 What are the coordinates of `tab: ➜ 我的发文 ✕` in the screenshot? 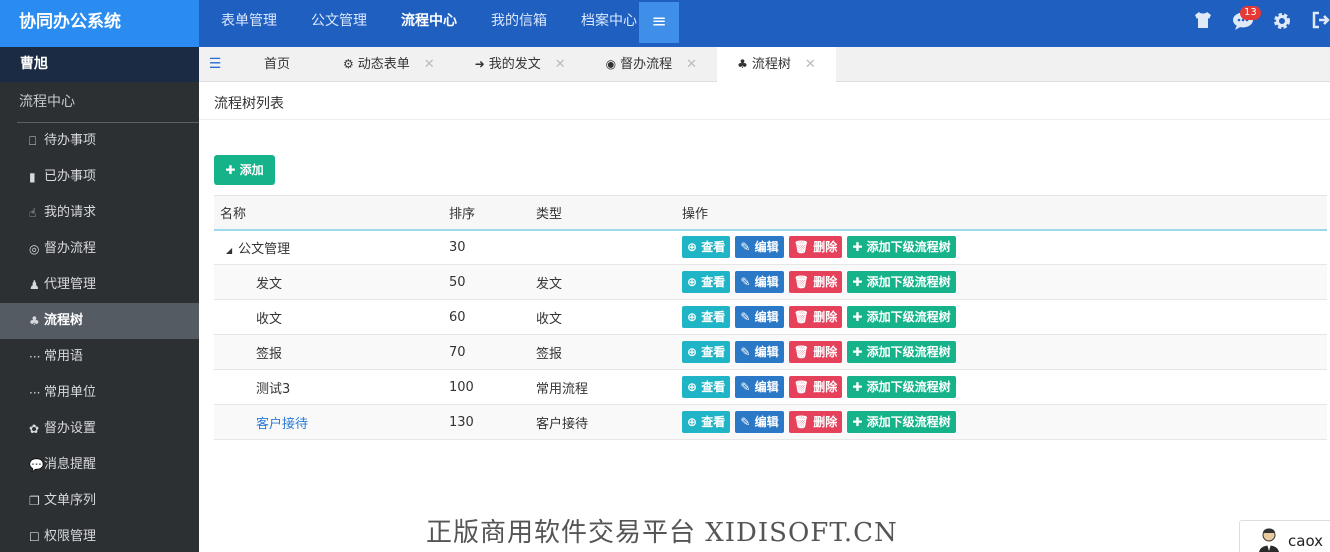 It's located at (520, 64).